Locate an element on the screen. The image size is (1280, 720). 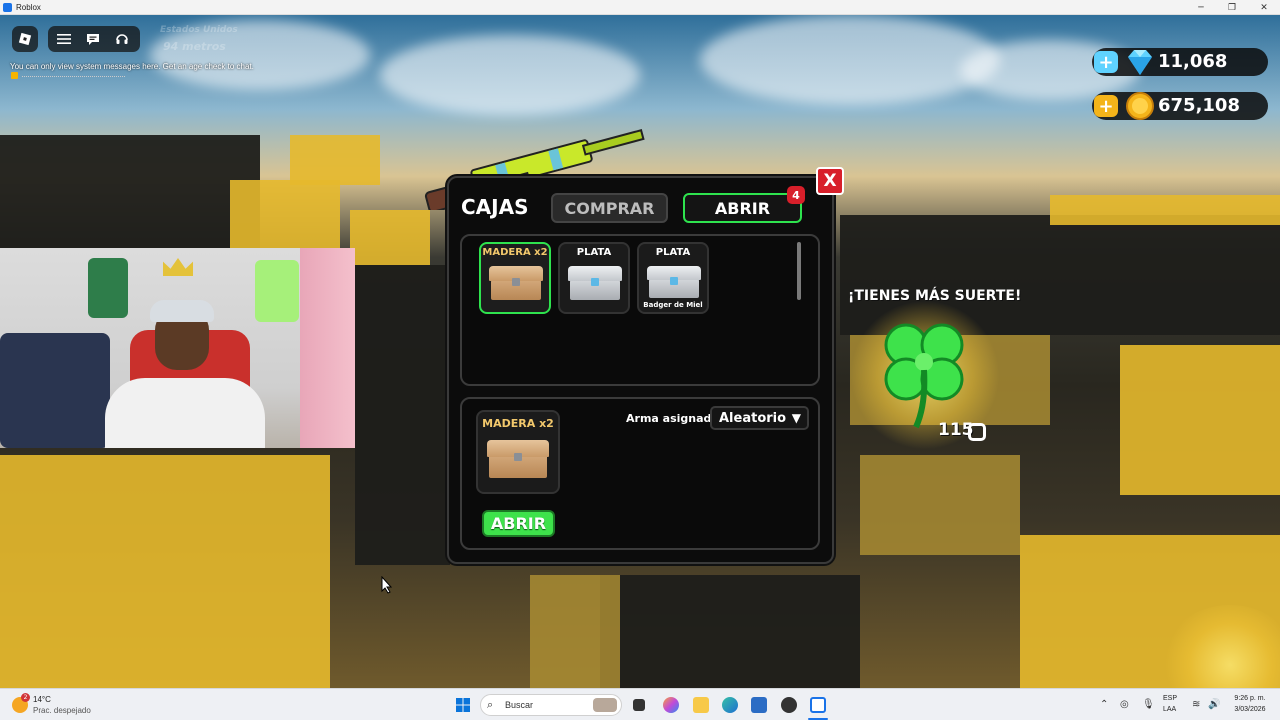
selected-crate-label: MADERA x2 is located at coordinates (518, 423).